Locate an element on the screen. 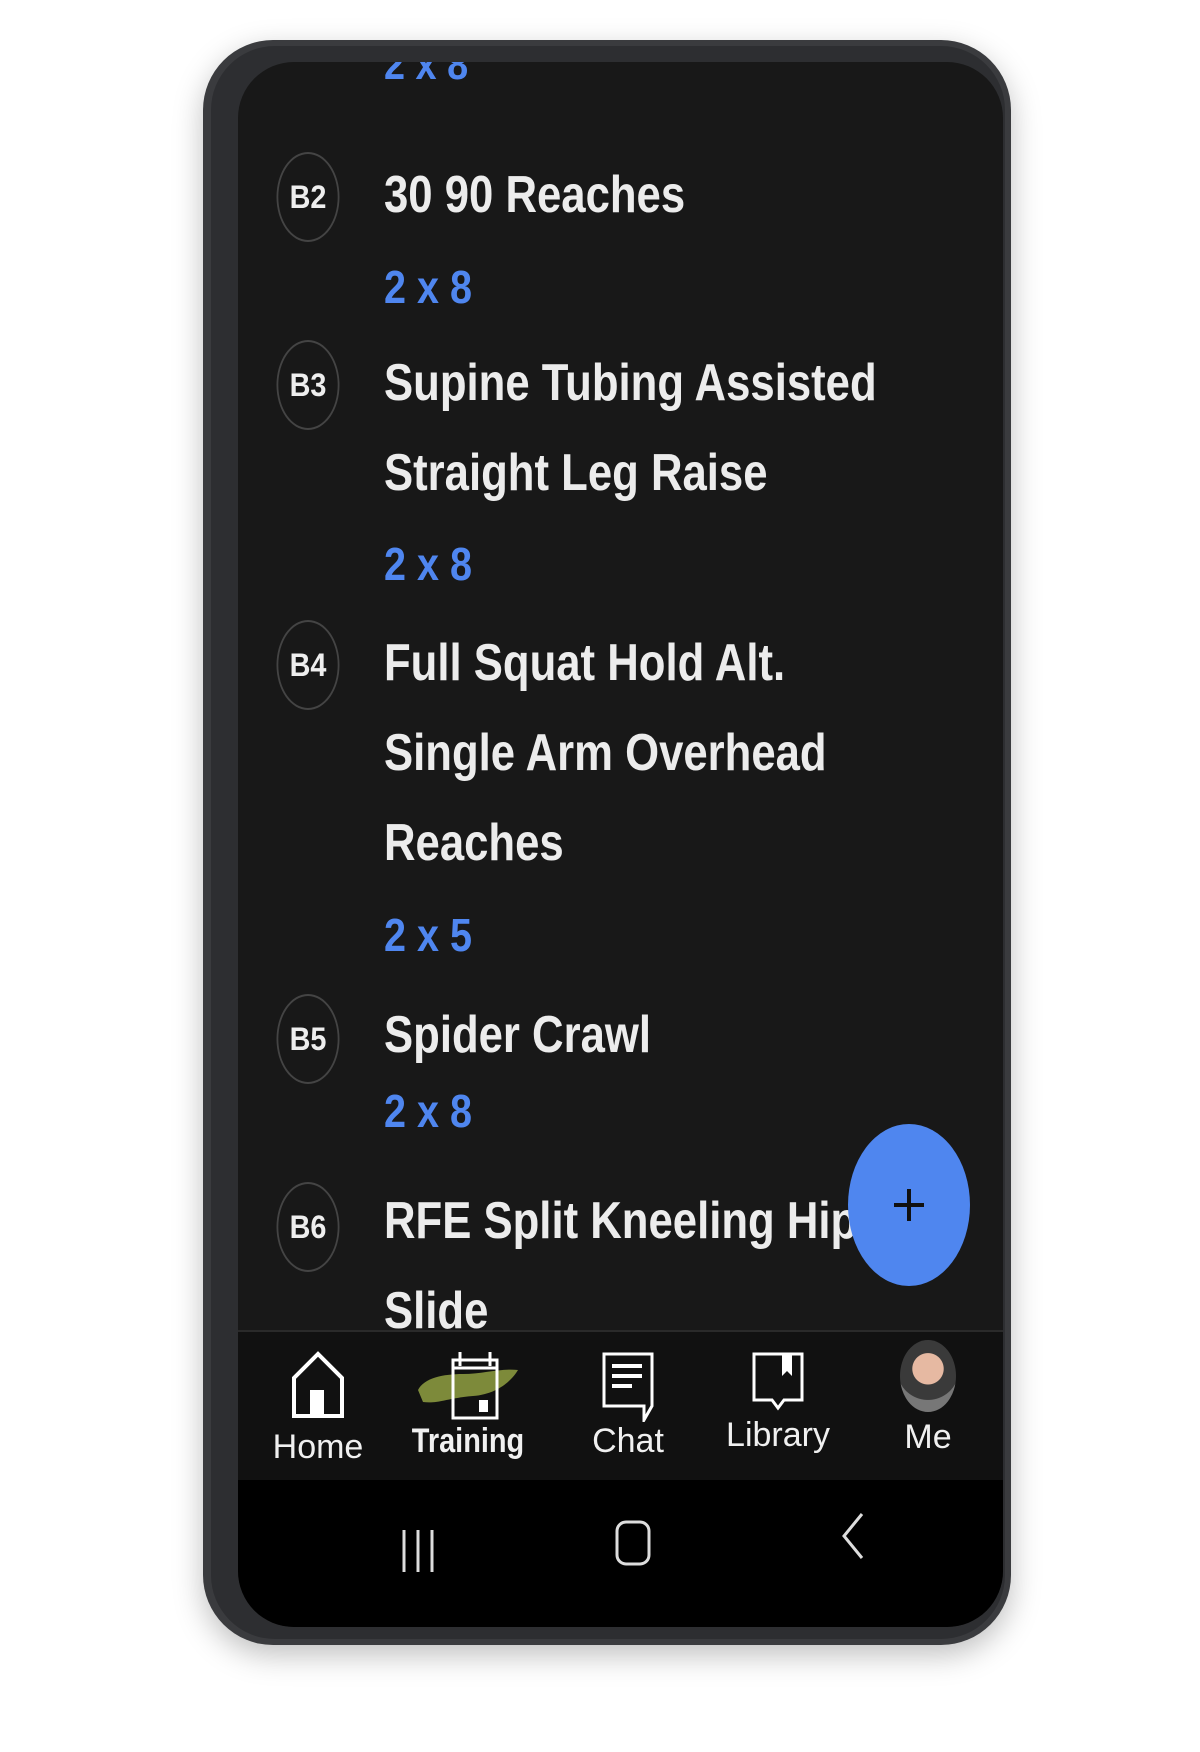  title-line: 30 90 Reaches is located at coordinates (535, 195).